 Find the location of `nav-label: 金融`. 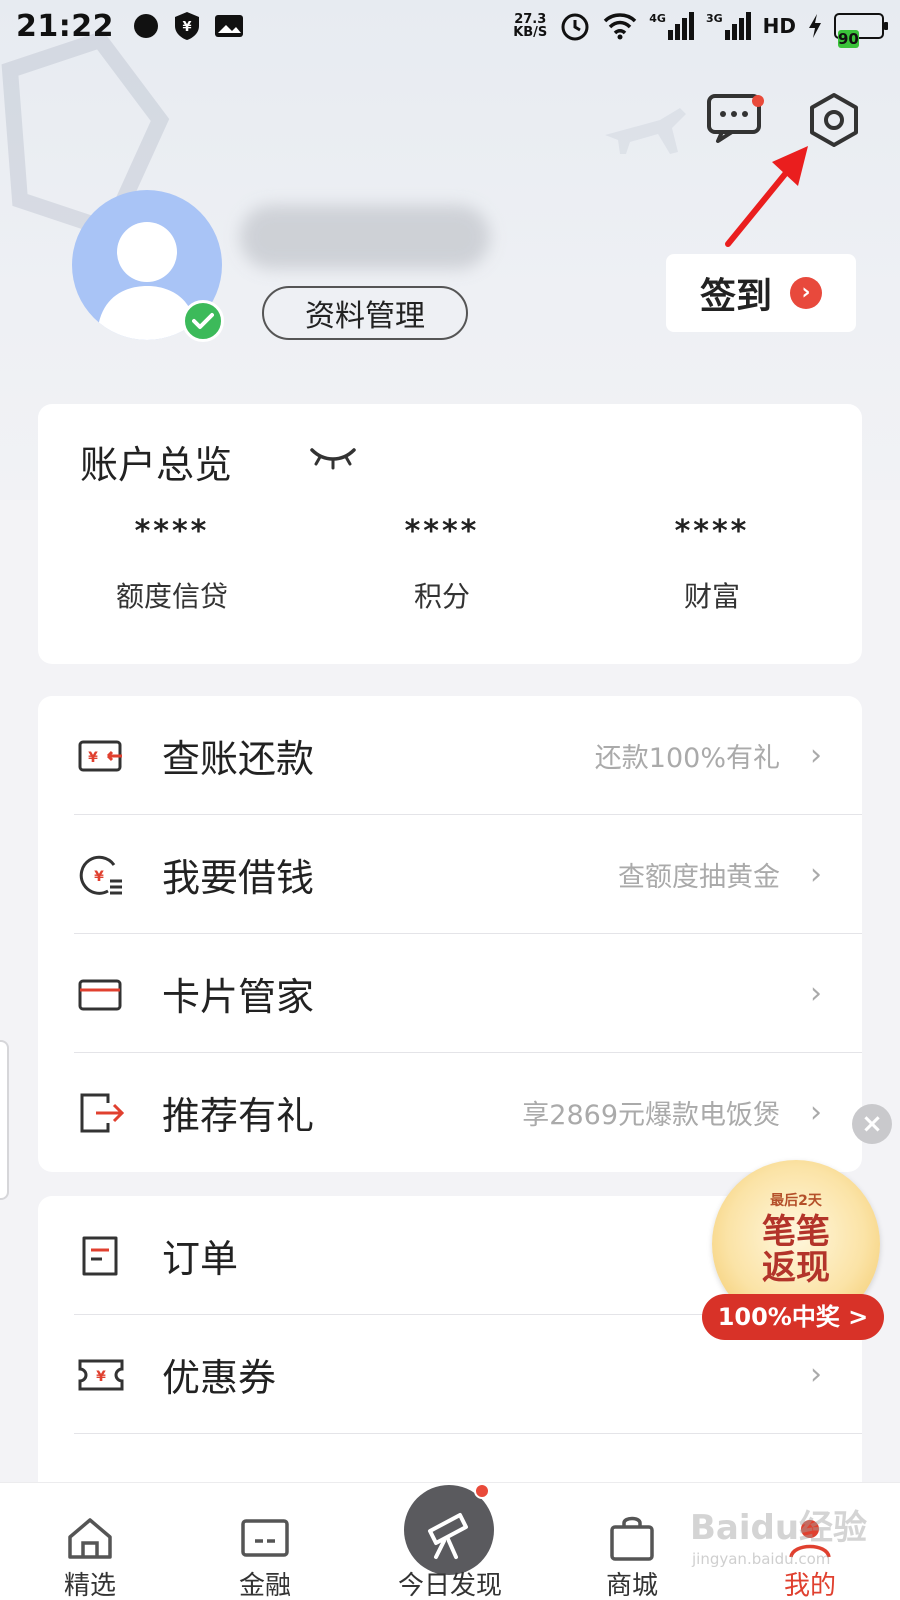

nav-label: 金融 is located at coordinates (264, 1585).